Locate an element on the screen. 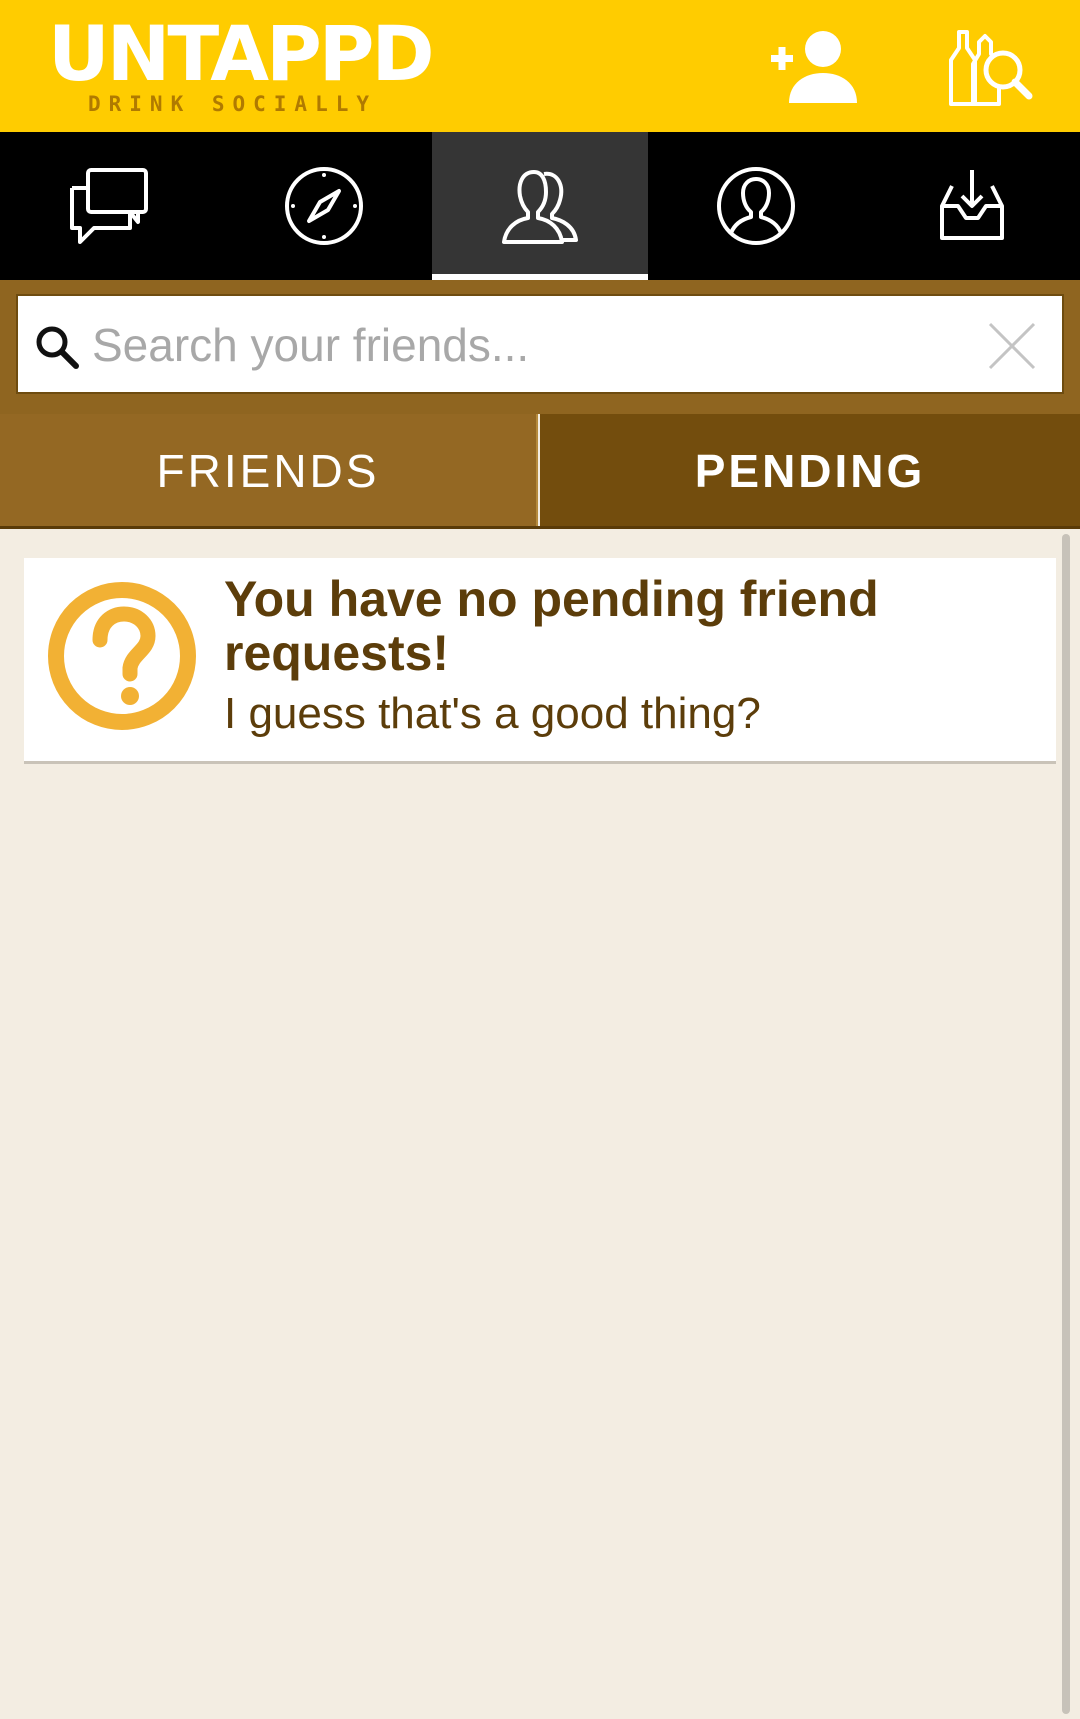  tab-discover is located at coordinates (324, 206).